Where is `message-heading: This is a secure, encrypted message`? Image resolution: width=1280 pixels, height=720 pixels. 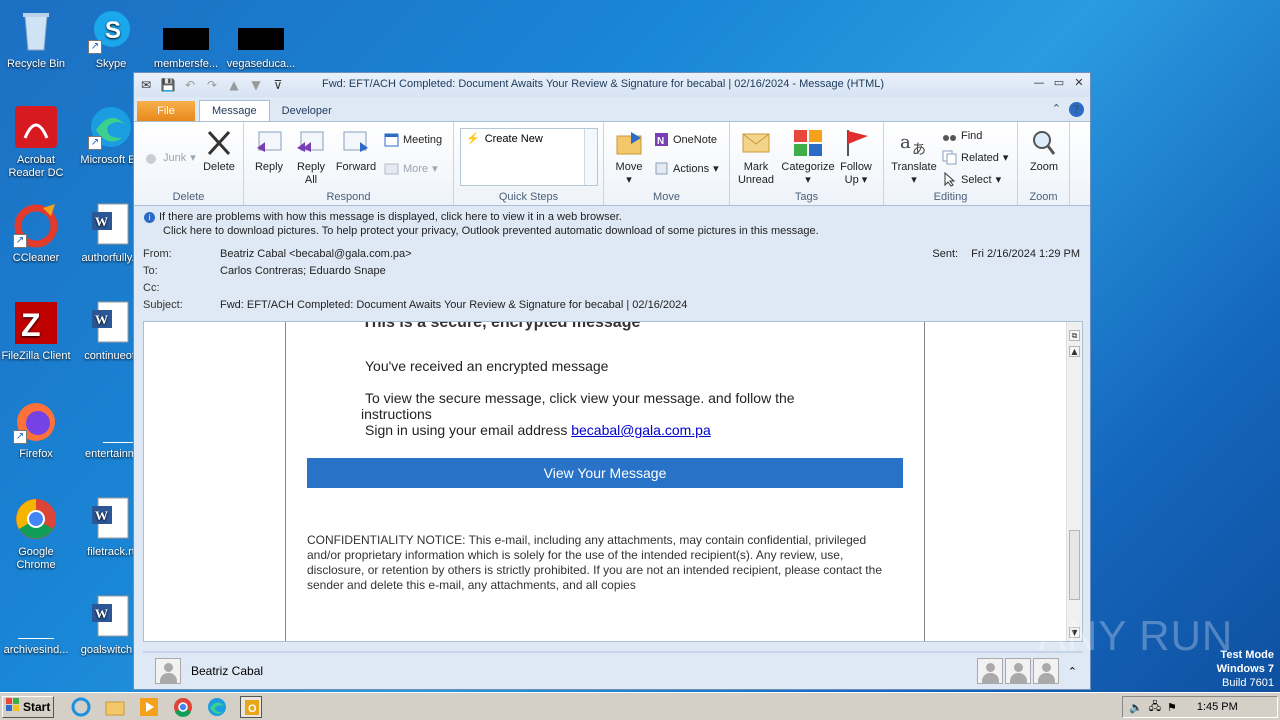 message-heading: This is a secure, encrypted message is located at coordinates (501, 326).